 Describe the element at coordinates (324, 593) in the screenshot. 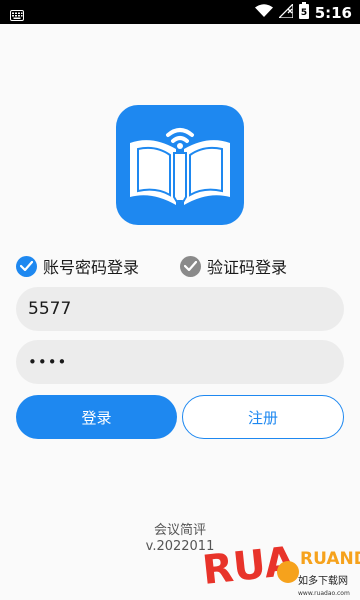

I see `watermark-url: www.ruadao.com` at that location.